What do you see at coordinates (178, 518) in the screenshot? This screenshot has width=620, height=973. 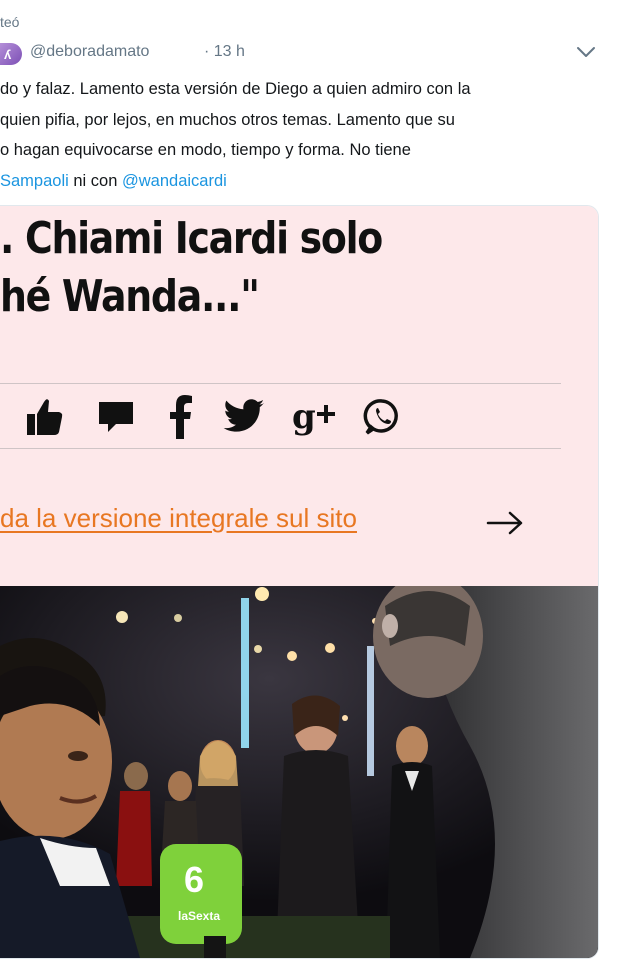 I see `read-full-version-link: da la versione integrale sul sito` at bounding box center [178, 518].